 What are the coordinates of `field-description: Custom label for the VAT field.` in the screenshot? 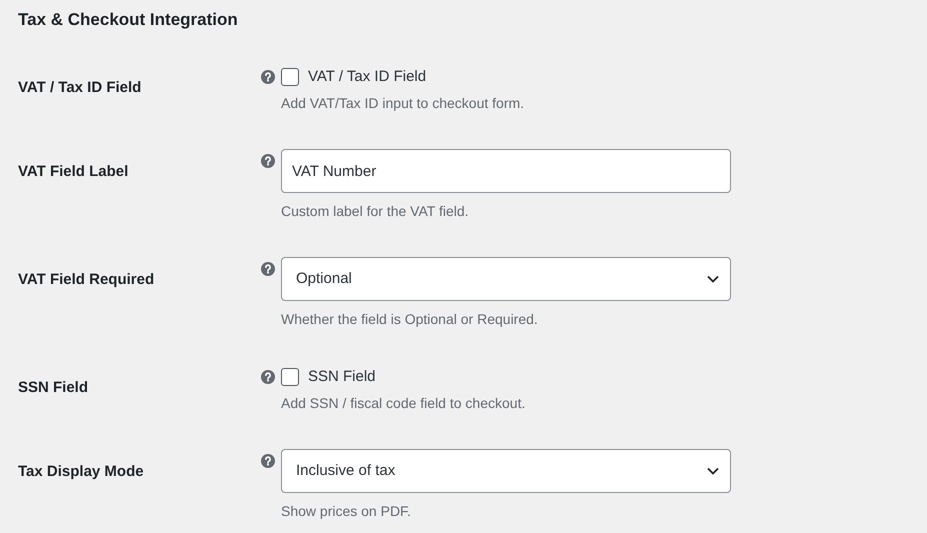 It's located at (375, 211).